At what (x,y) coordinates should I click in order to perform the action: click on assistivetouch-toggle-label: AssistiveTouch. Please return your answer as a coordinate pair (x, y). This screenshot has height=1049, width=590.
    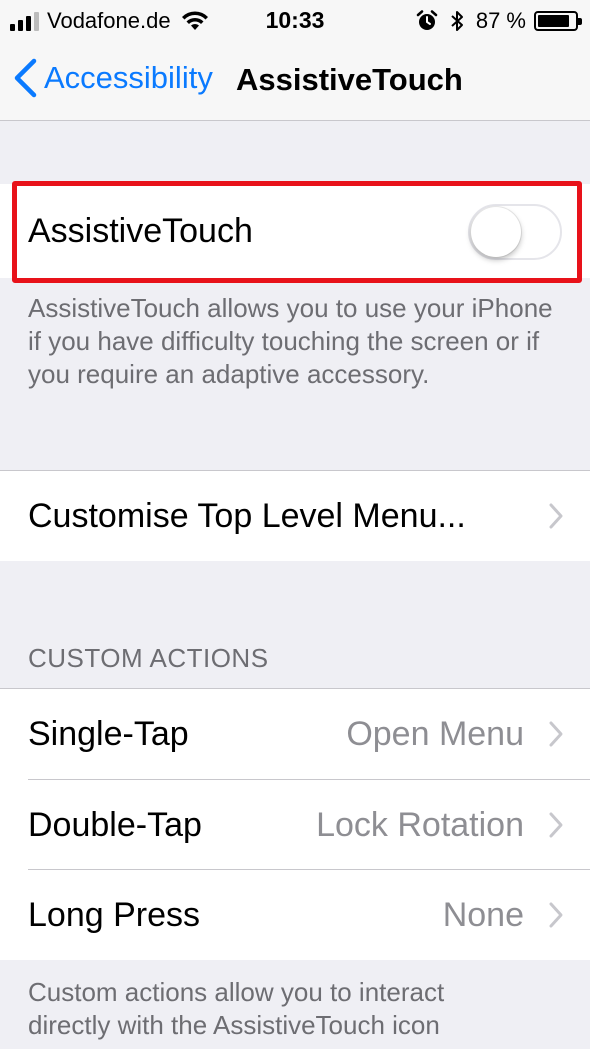
    Looking at the image, I should click on (140, 231).